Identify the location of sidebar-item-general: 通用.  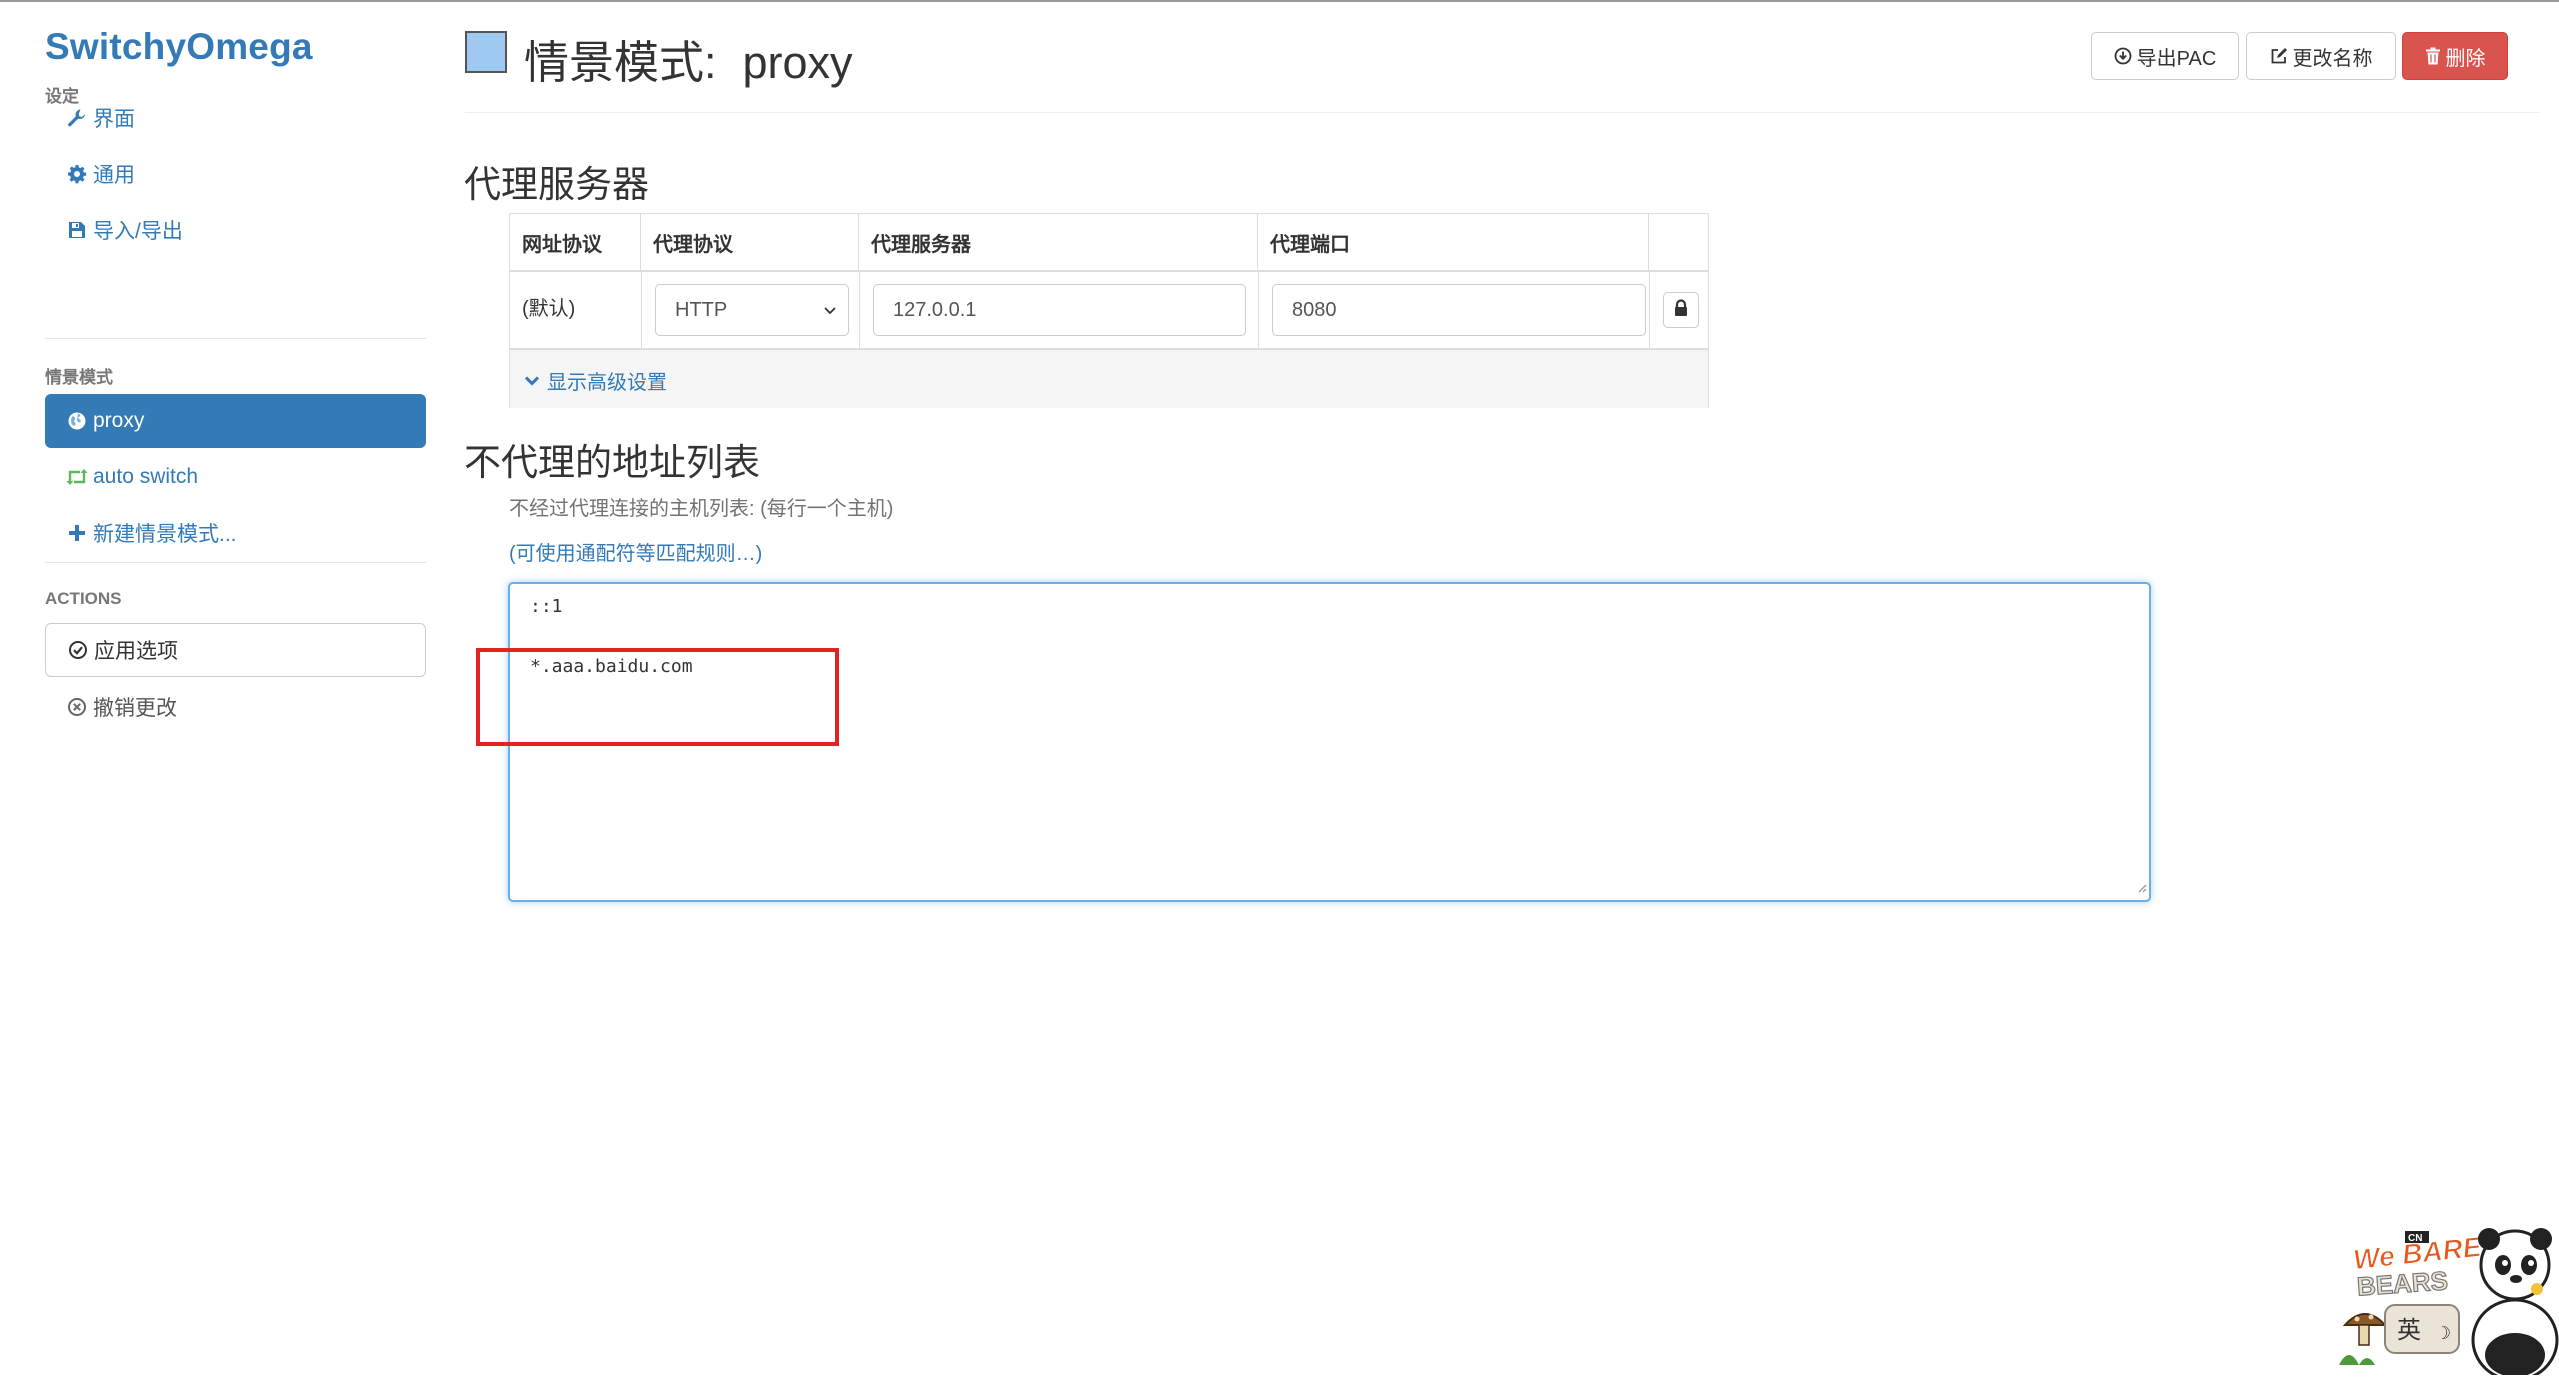
(235, 174).